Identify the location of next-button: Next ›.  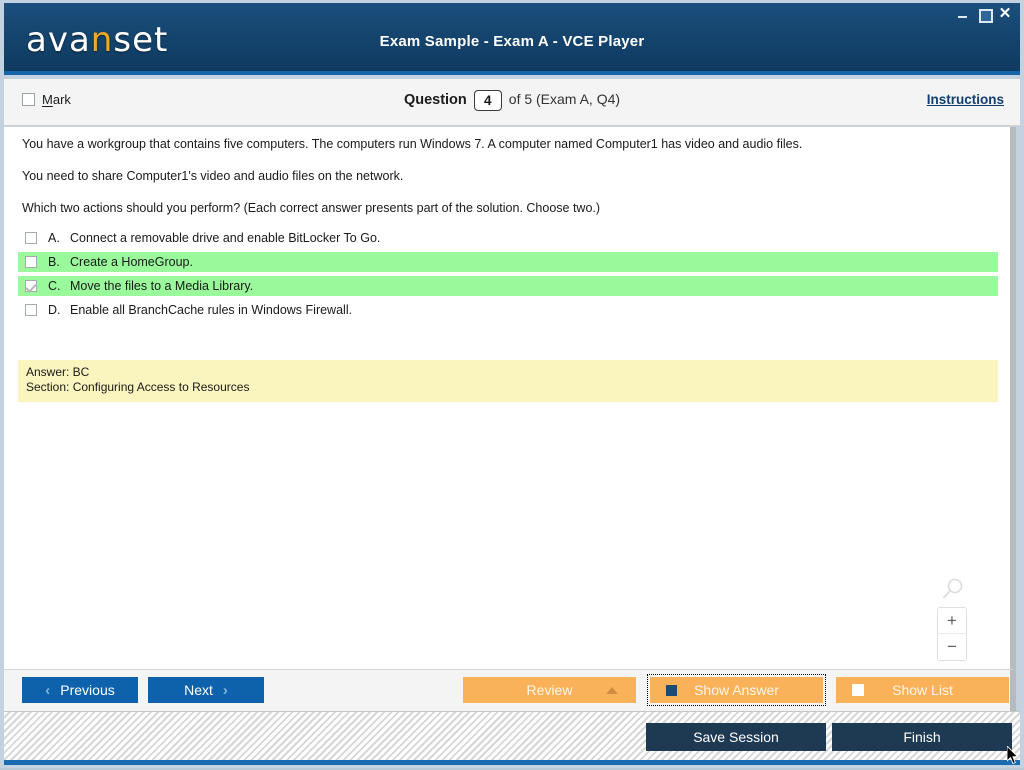
(206, 690).